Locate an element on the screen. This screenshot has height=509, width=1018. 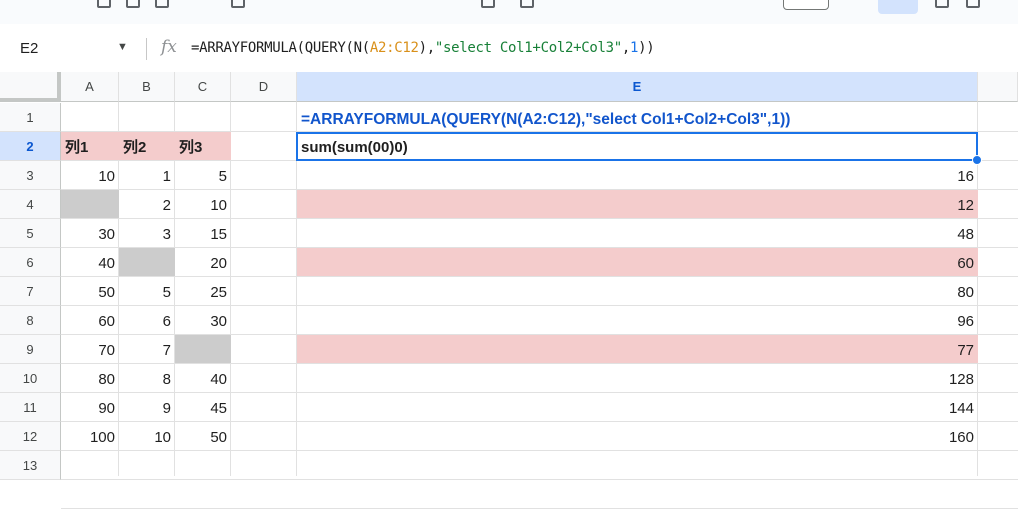
cell-a6: 40 is located at coordinates (90, 262).